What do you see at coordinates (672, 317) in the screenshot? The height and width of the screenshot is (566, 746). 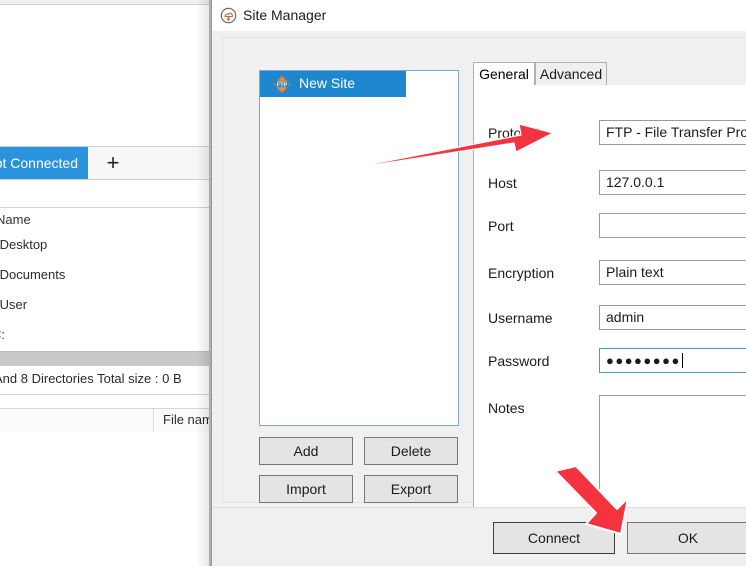 I see `username-input: admin` at bounding box center [672, 317].